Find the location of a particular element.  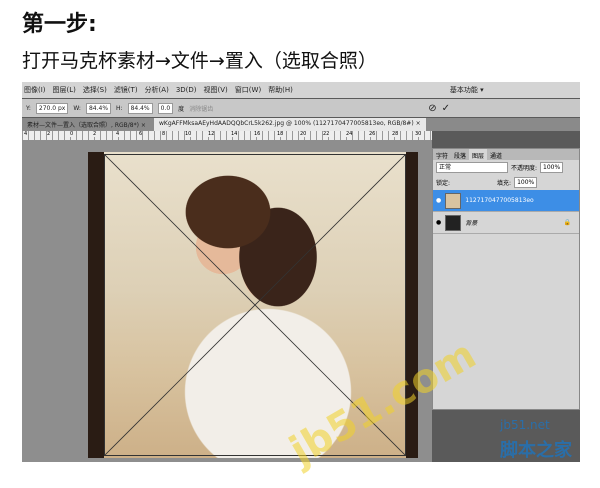

ruler-tick-label: 26 is located at coordinates (372, 134).